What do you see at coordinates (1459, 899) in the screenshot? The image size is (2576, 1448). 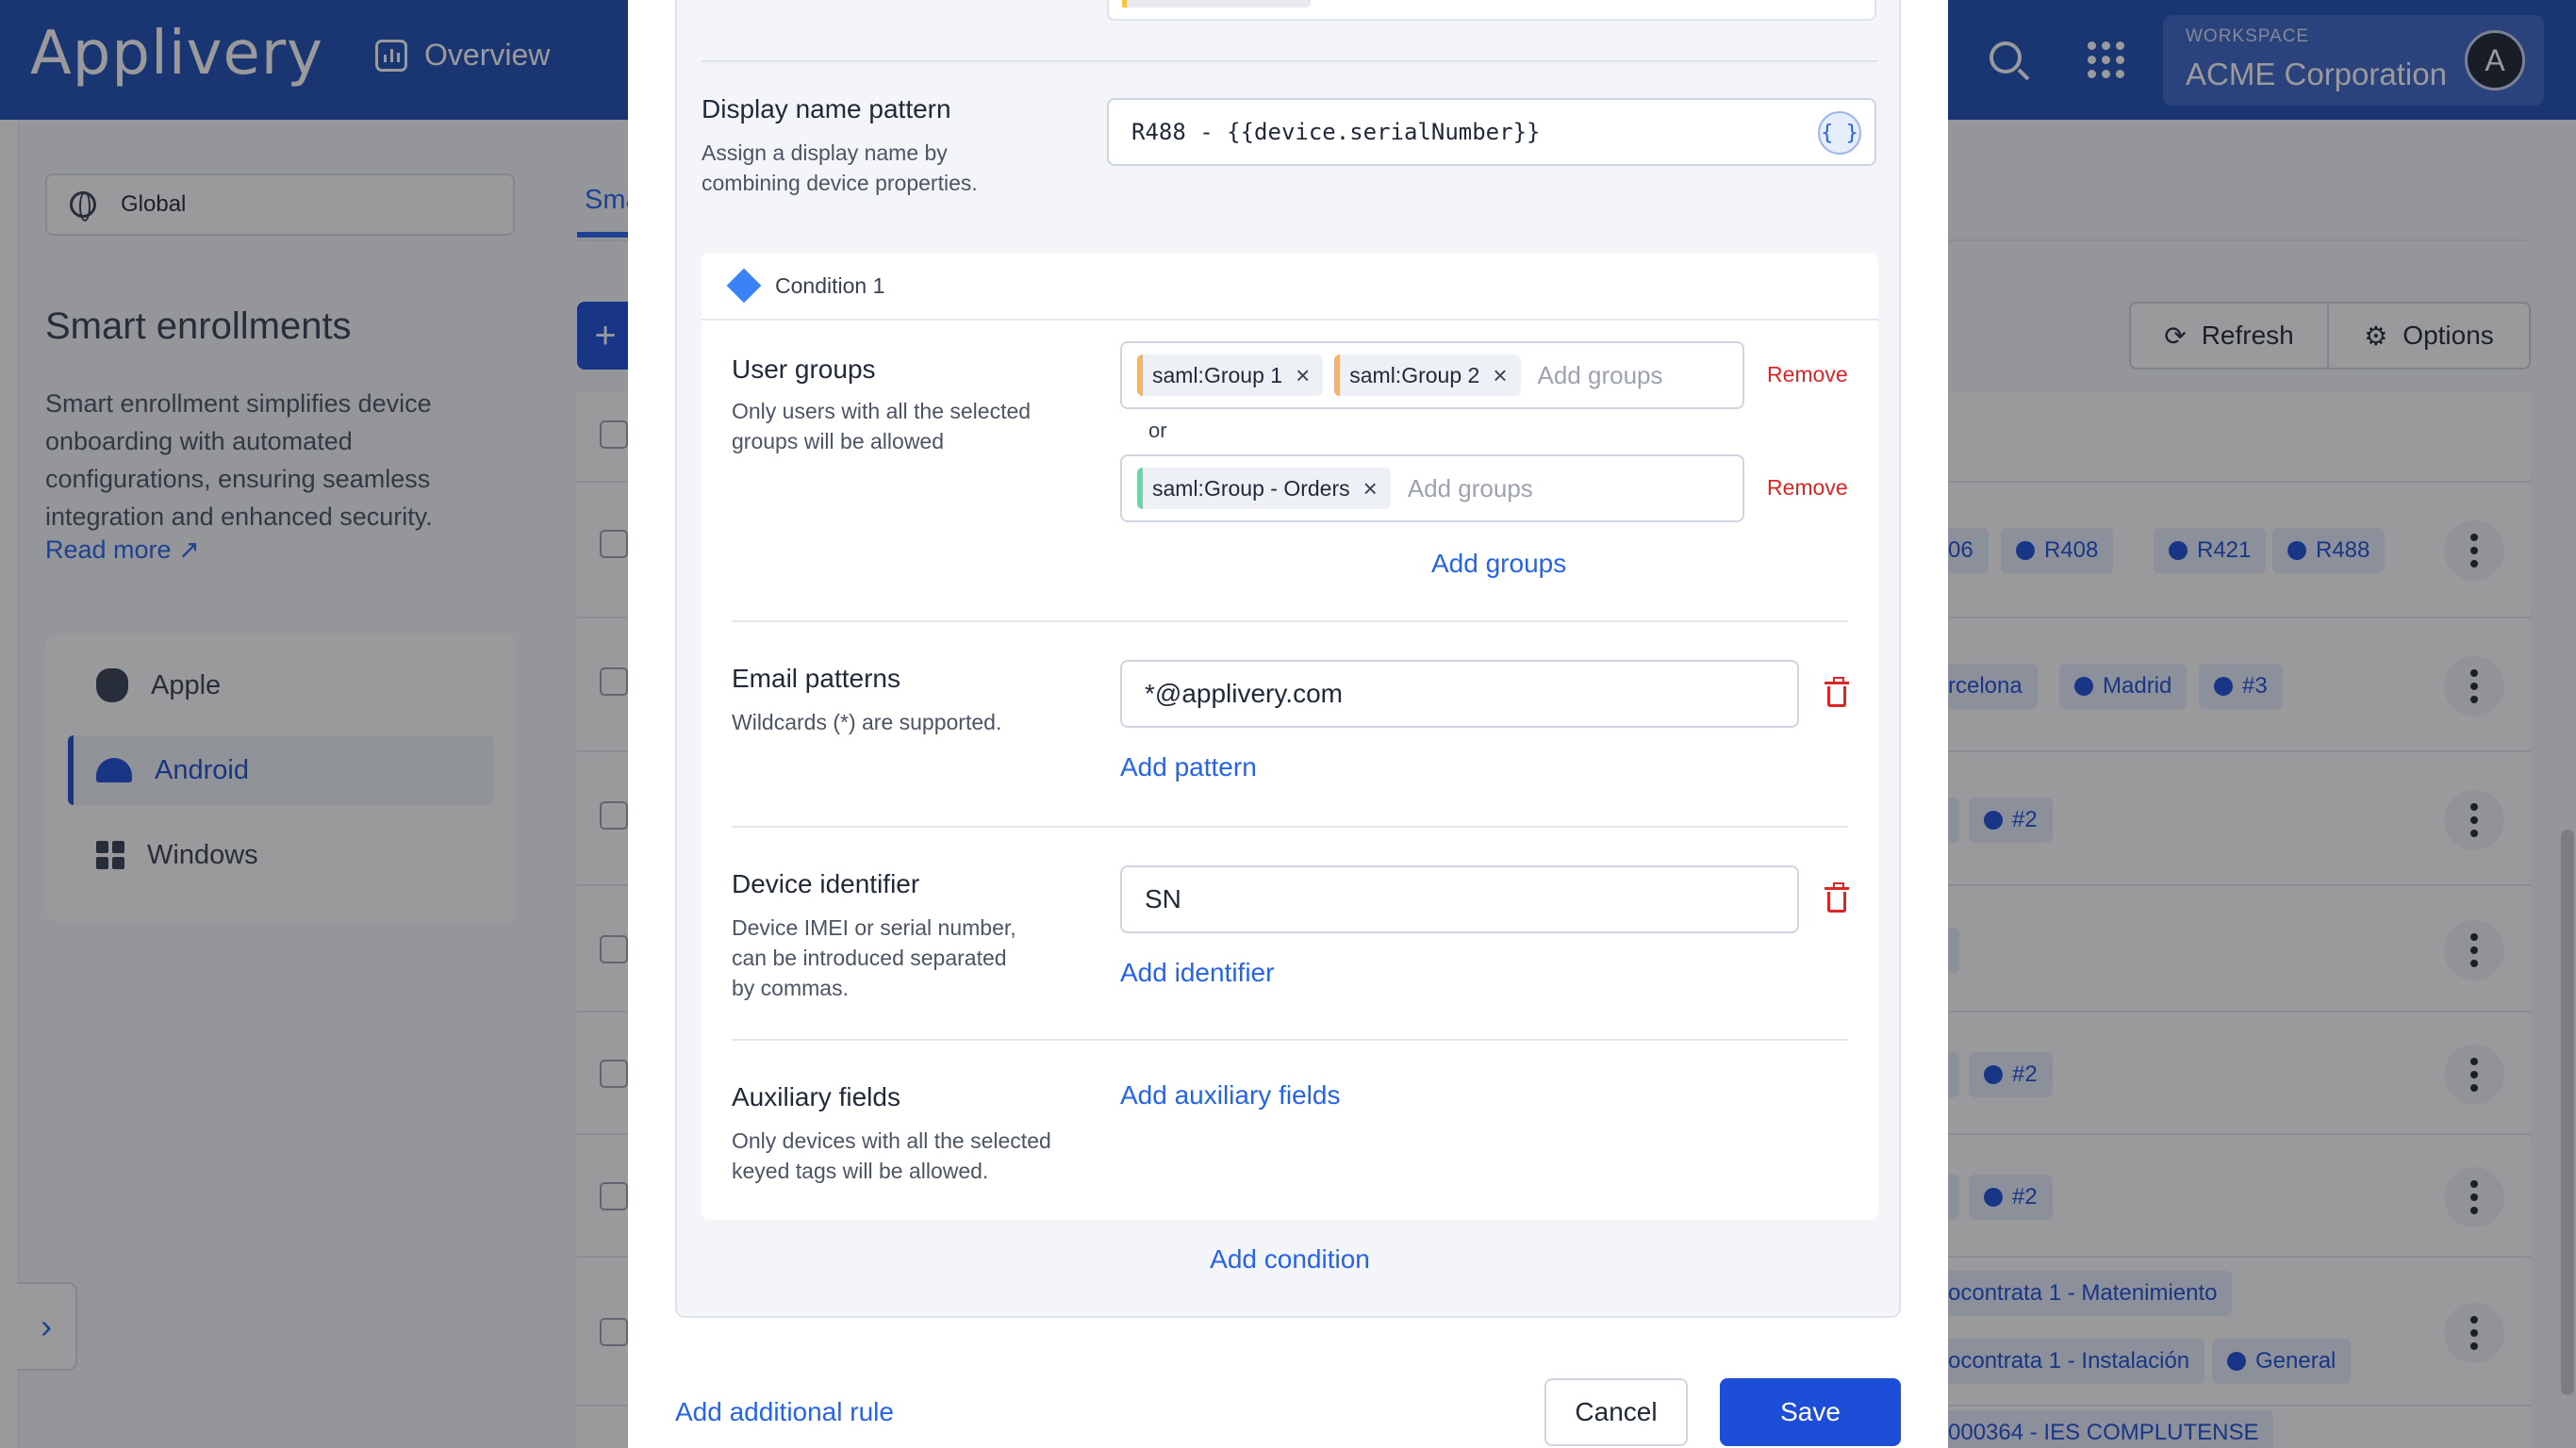 I see `device-identifier-input: SN` at bounding box center [1459, 899].